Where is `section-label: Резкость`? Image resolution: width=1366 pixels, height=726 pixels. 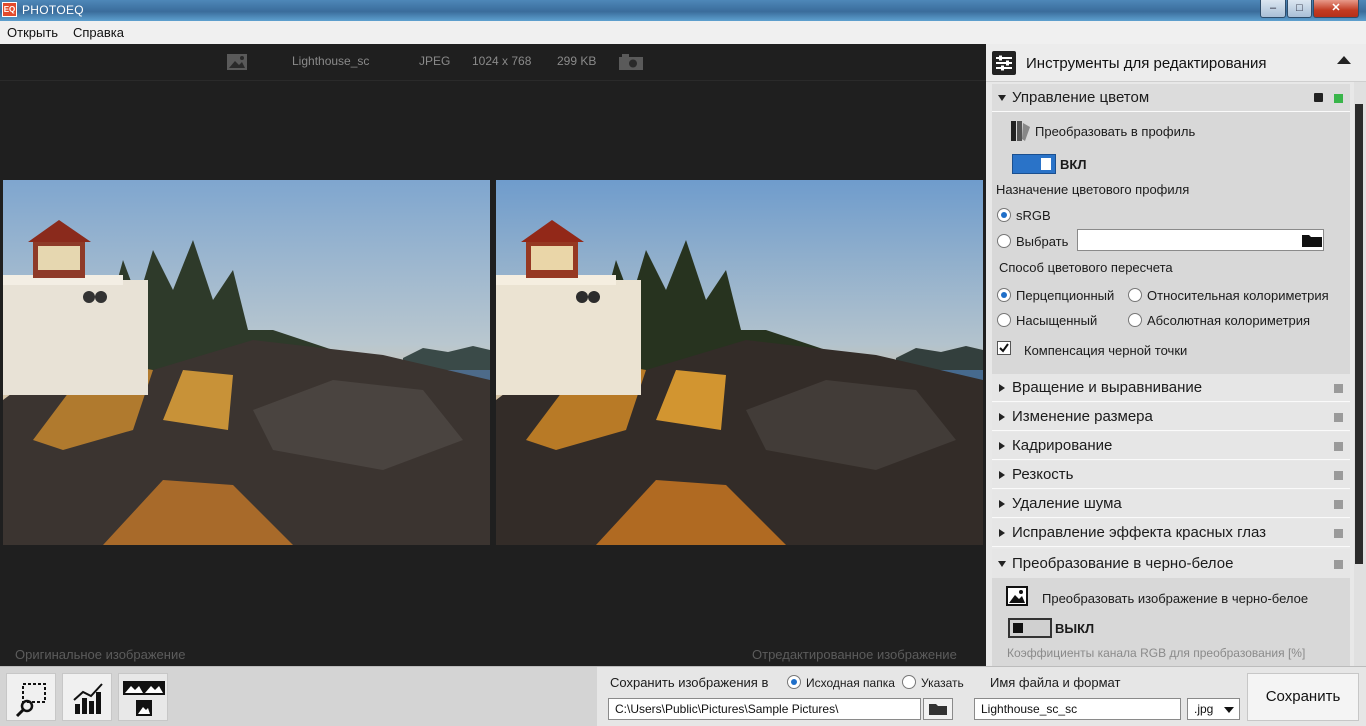
section-label: Резкость is located at coordinates (1043, 474).